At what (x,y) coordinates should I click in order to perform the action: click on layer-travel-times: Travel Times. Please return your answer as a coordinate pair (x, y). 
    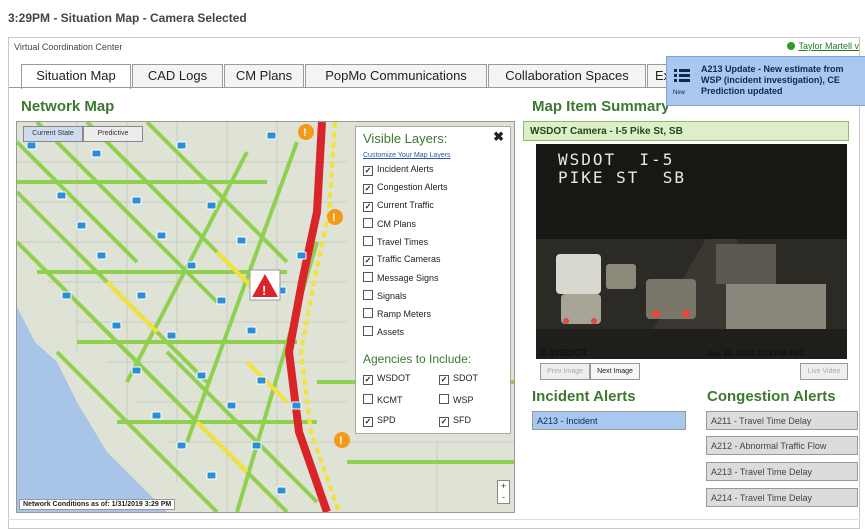
    Looking at the image, I should click on (395, 241).